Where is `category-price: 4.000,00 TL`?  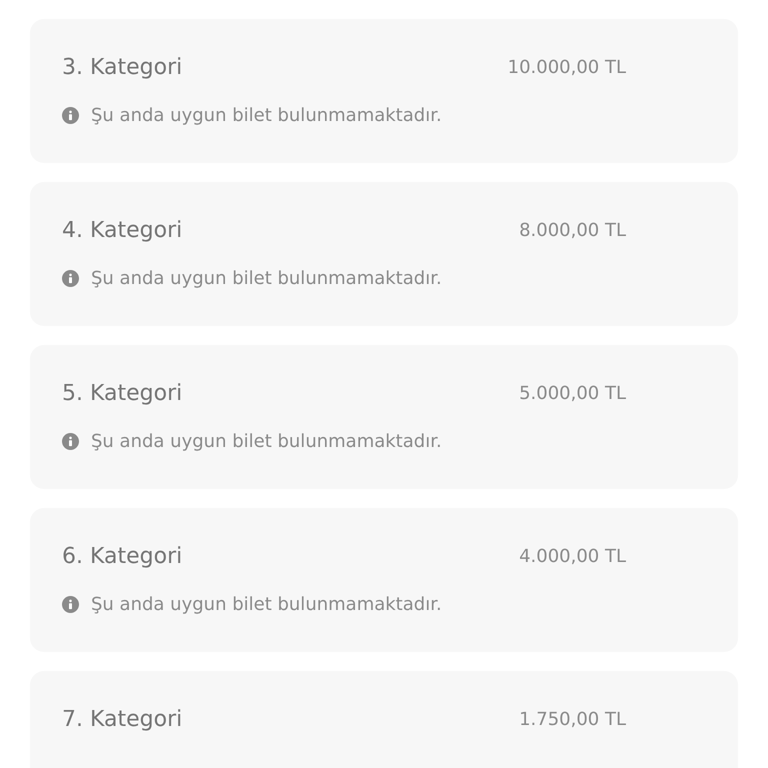 category-price: 4.000,00 TL is located at coordinates (572, 556).